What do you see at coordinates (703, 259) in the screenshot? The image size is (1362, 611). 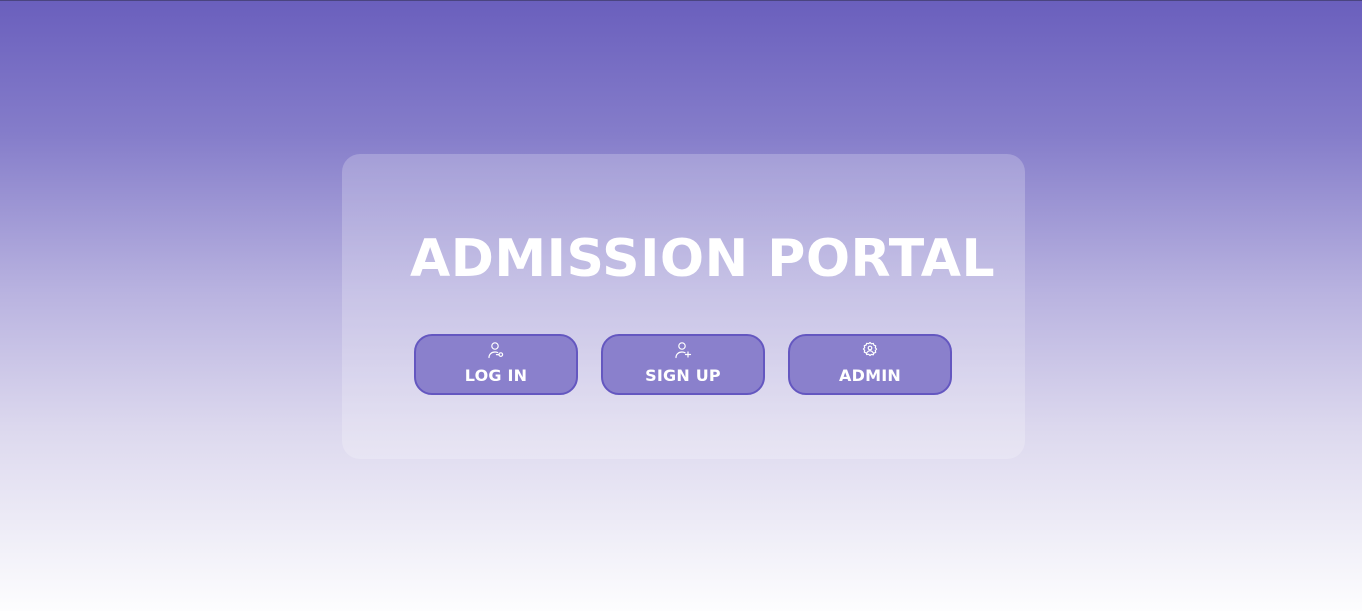 I see `page-title: ADMISSION PORTAL` at bounding box center [703, 259].